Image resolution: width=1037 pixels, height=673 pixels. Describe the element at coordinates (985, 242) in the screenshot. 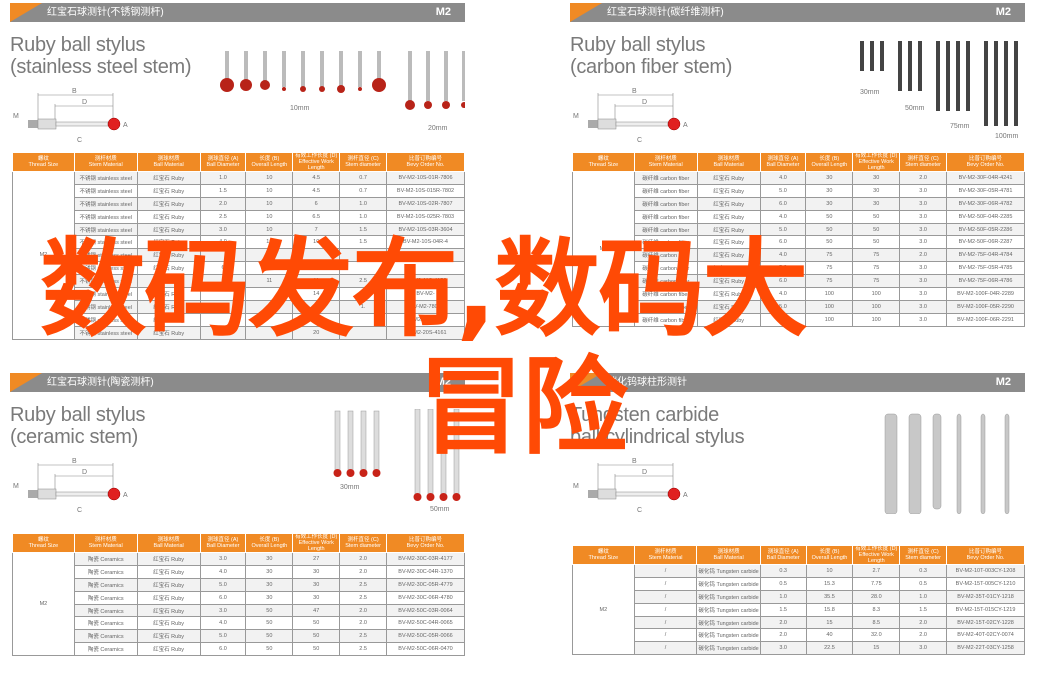

I see `table-cell: BV-M2-50F-06R-2287` at that location.